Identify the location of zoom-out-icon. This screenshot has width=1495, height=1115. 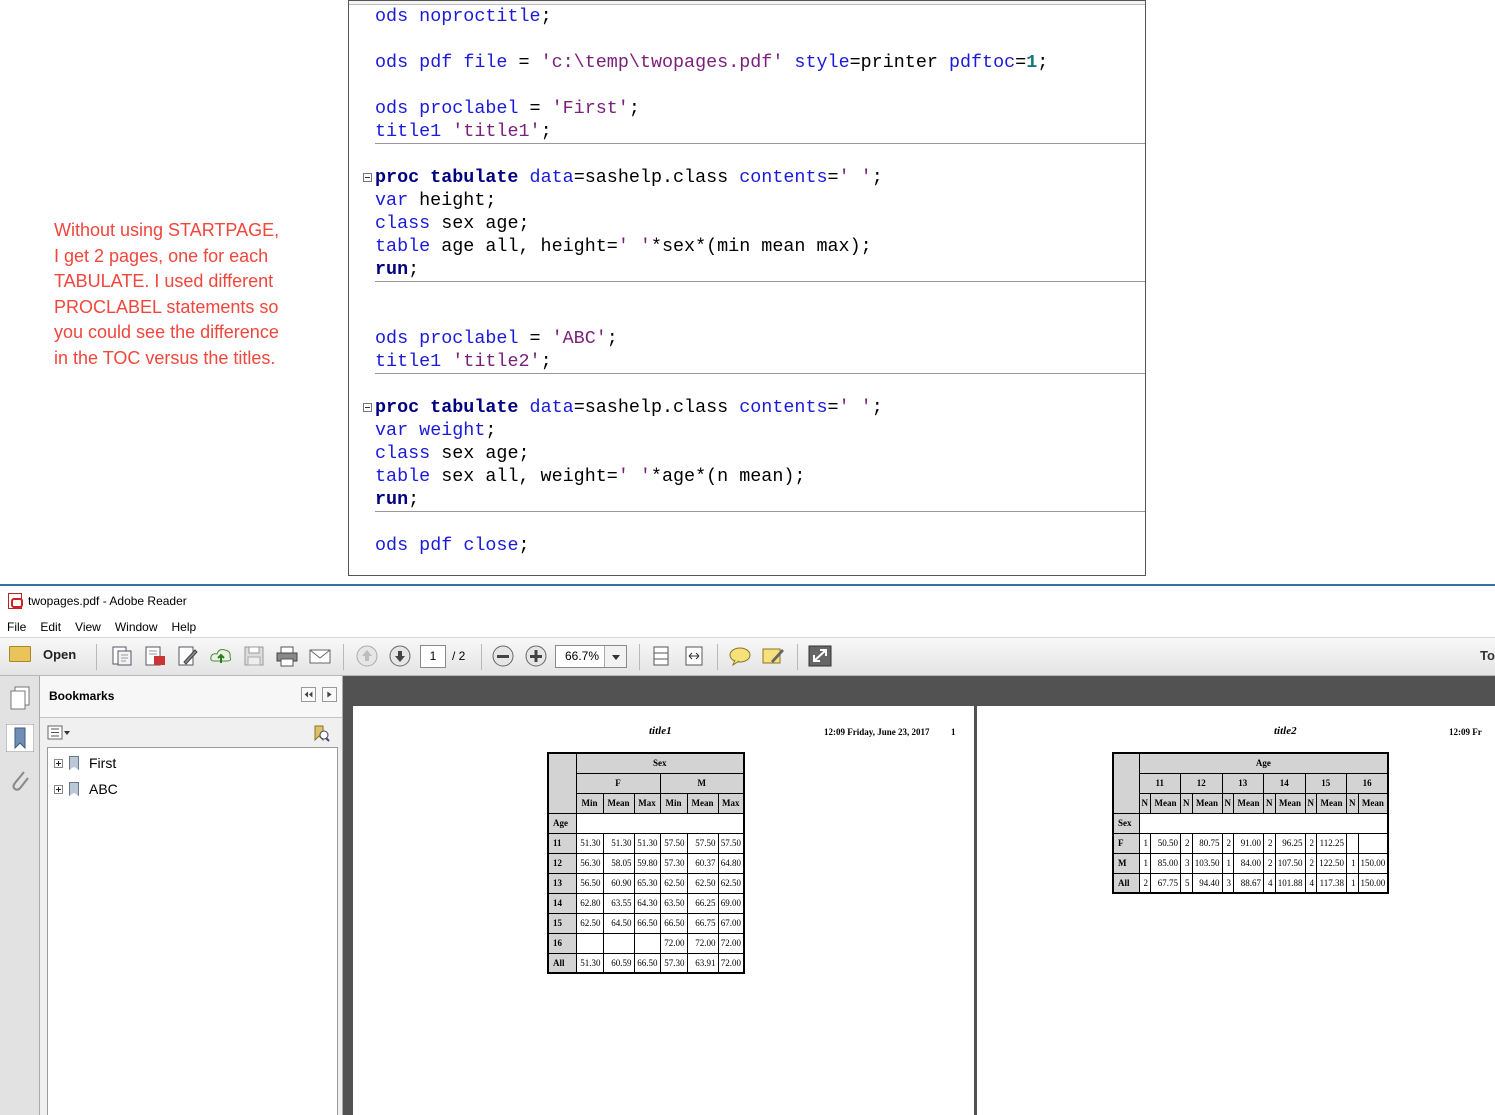
(503, 656).